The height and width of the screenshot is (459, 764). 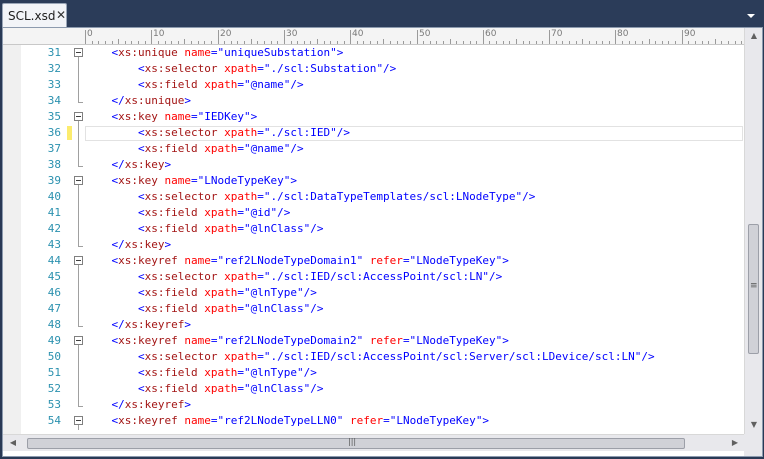 I want to click on line-number: 49, so click(x=54, y=340).